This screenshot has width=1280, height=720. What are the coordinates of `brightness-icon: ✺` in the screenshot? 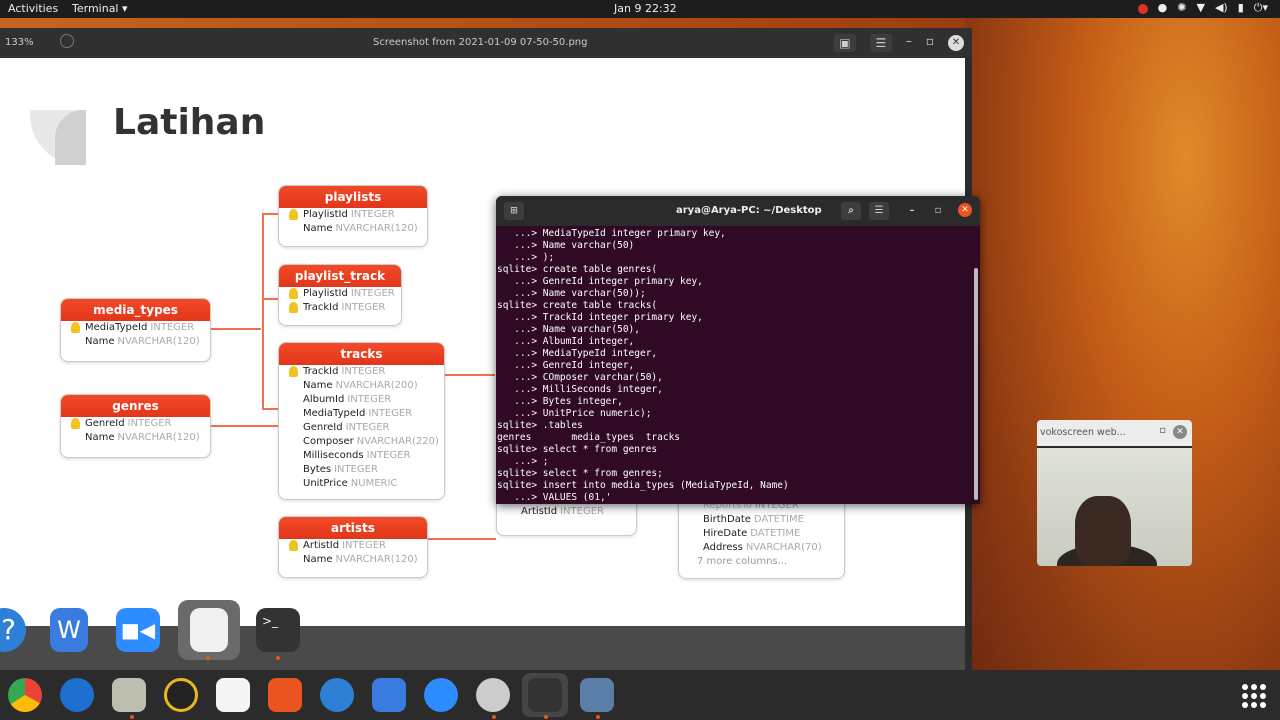 It's located at (1182, 7).